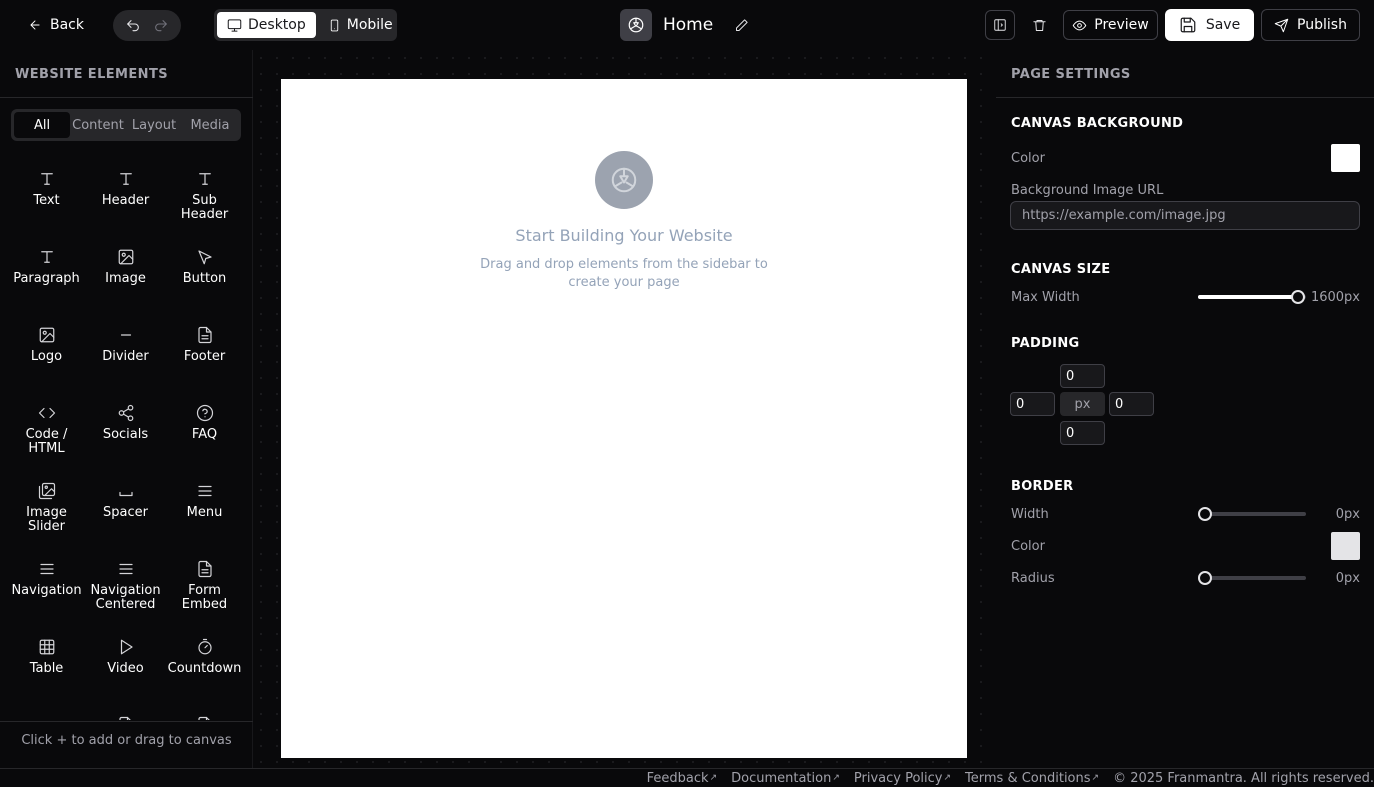  Describe the element at coordinates (1345, 546) in the screenshot. I see `border-color-swatch` at that location.